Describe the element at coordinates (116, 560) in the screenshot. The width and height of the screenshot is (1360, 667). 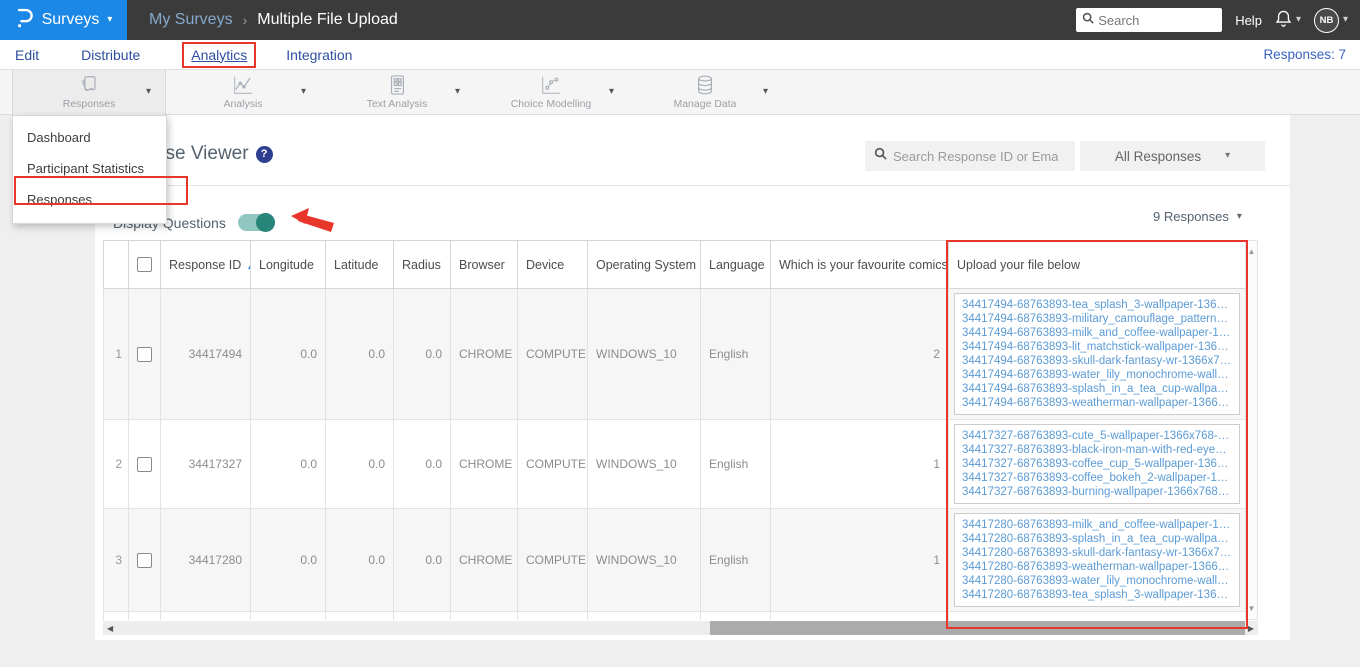
I see `cell-row-number: 3` at that location.